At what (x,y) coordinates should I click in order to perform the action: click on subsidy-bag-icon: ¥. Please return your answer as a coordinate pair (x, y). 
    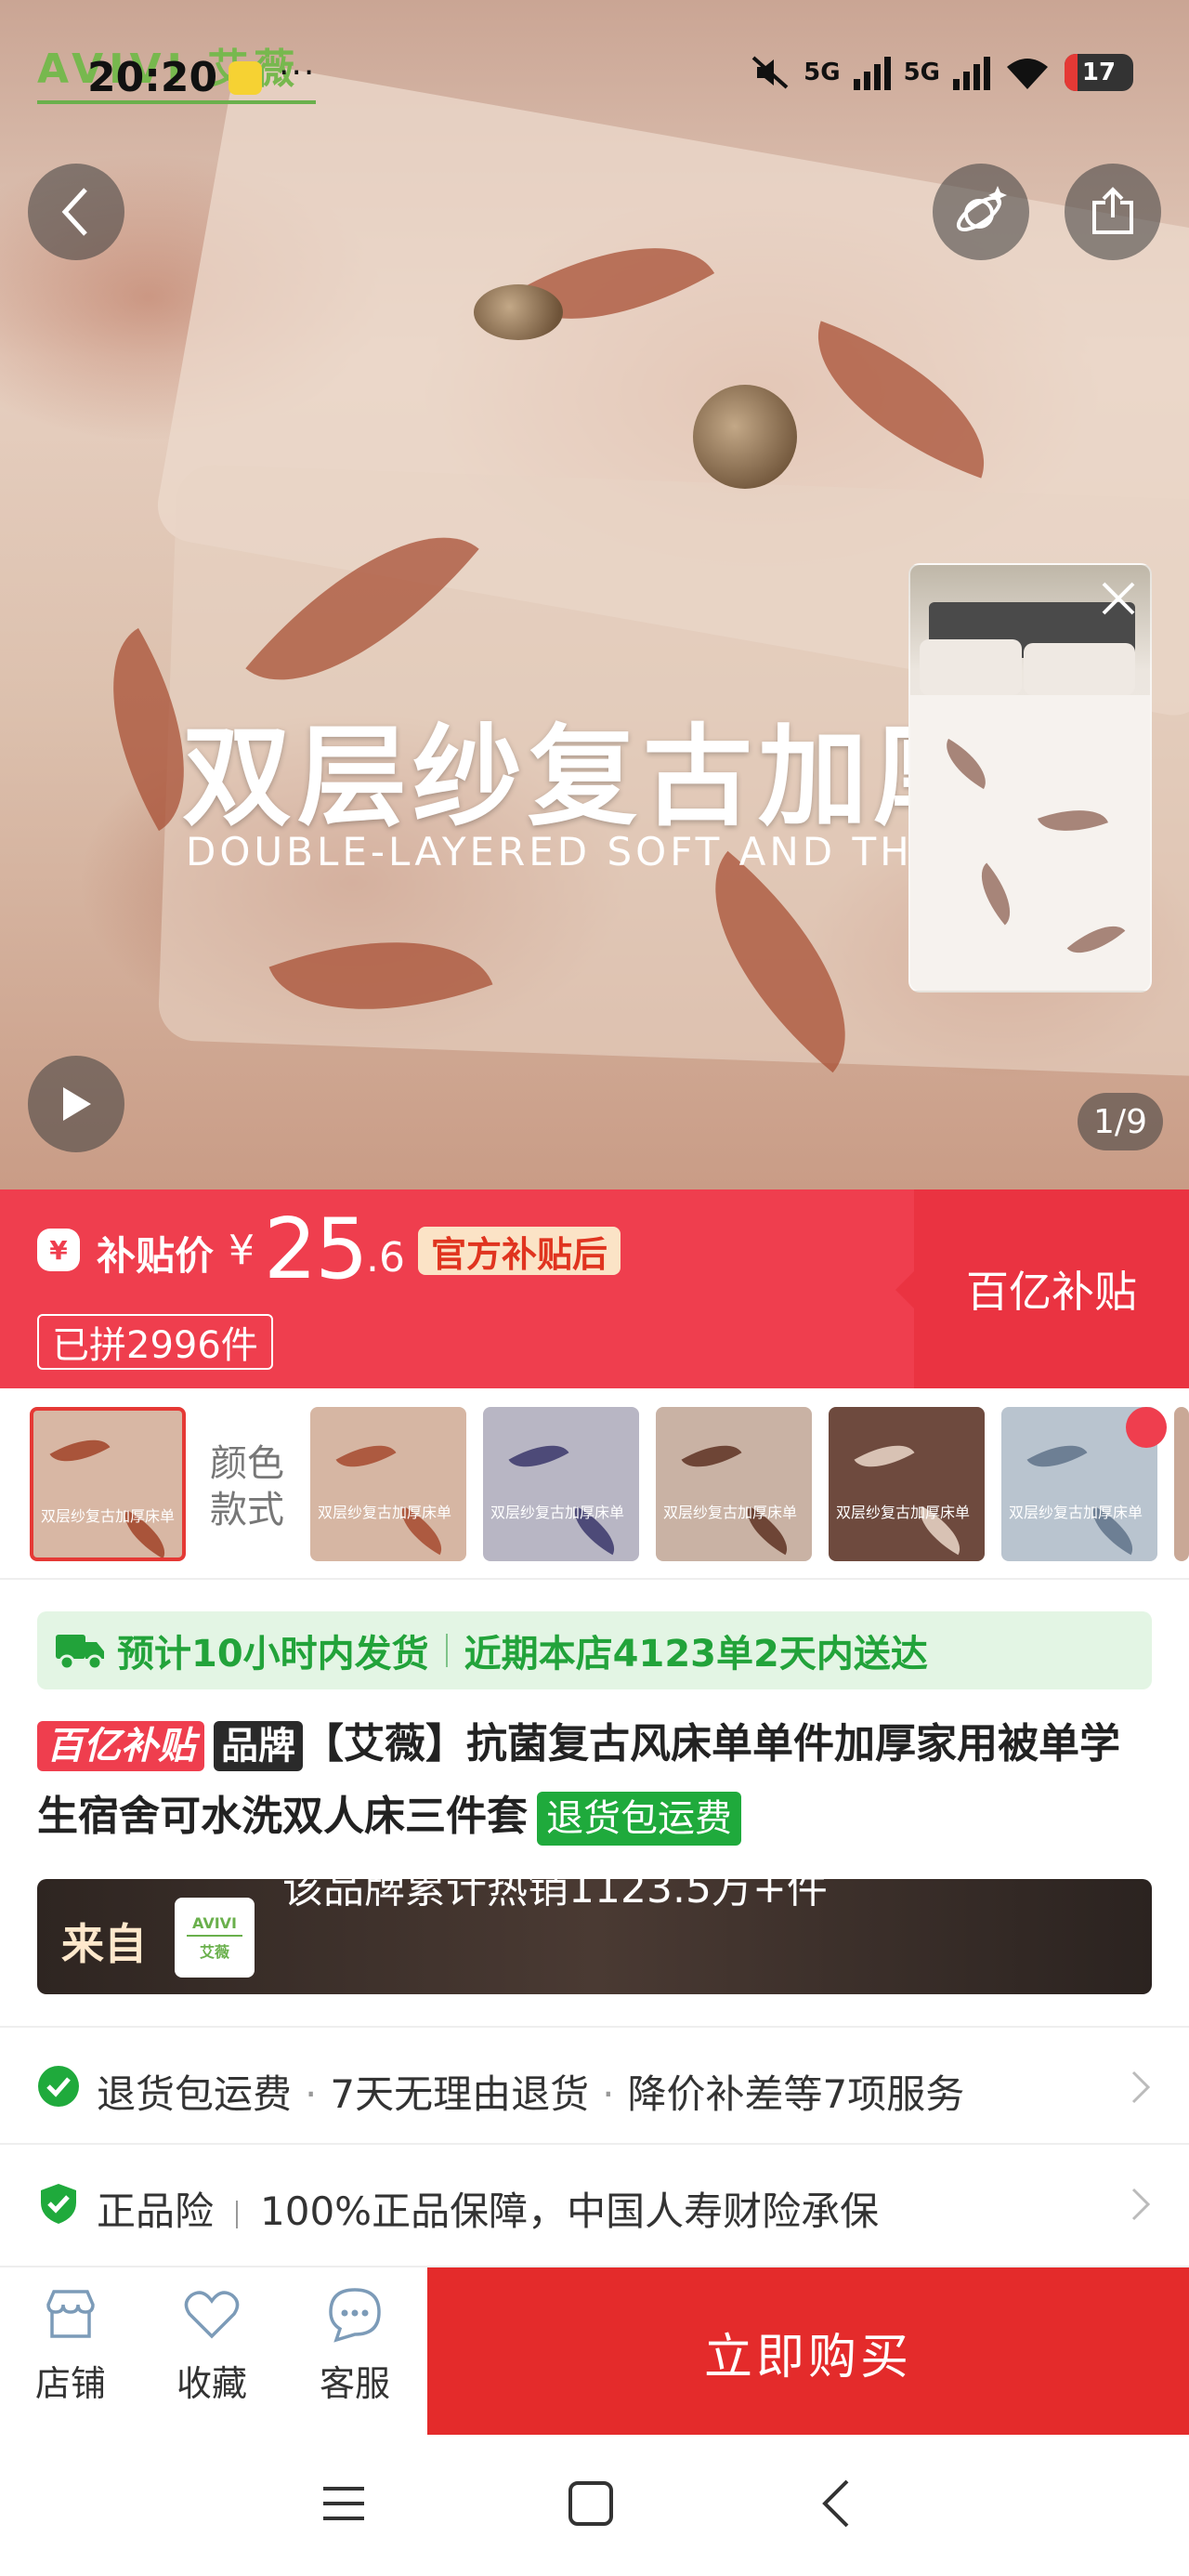
    Looking at the image, I should click on (59, 1250).